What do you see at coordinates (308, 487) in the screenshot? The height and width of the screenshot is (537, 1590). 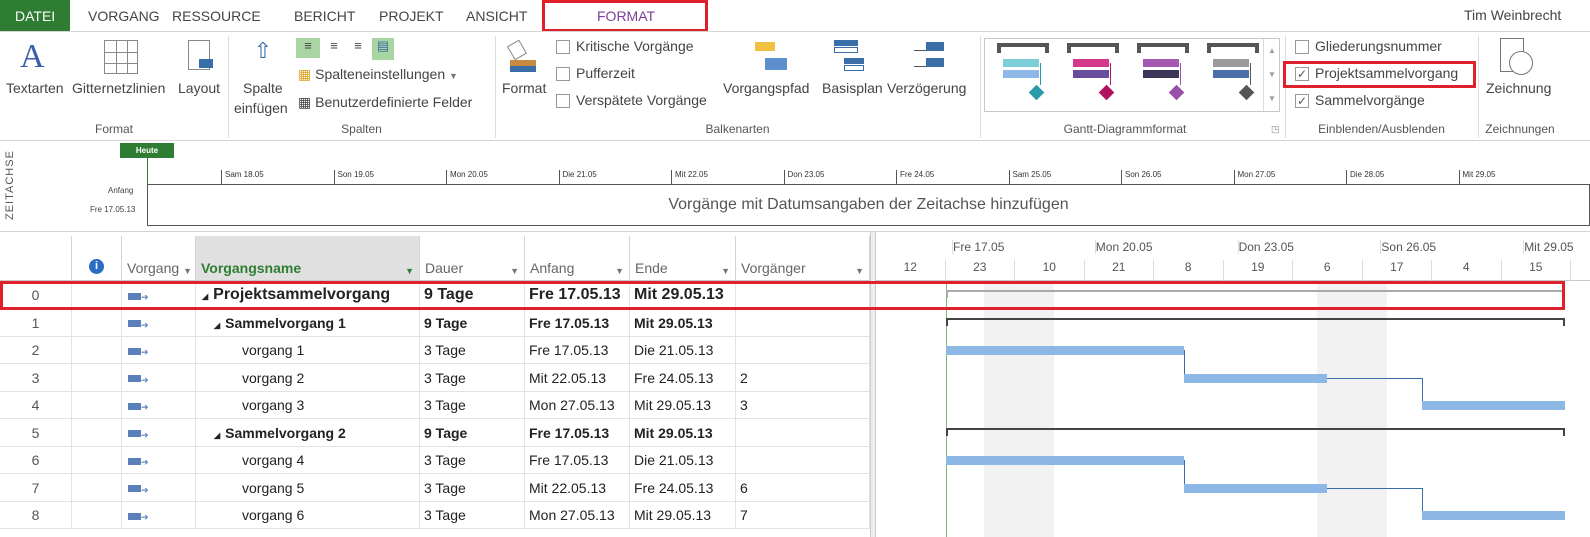 I see `task-name-cell: vorgang 5` at bounding box center [308, 487].